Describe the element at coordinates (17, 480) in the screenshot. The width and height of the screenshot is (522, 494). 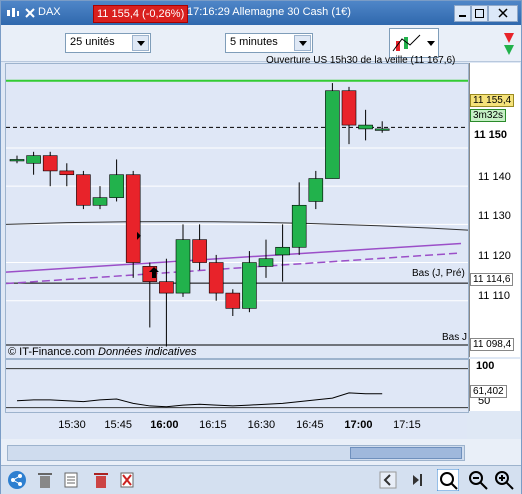
I see `share-icon` at that location.